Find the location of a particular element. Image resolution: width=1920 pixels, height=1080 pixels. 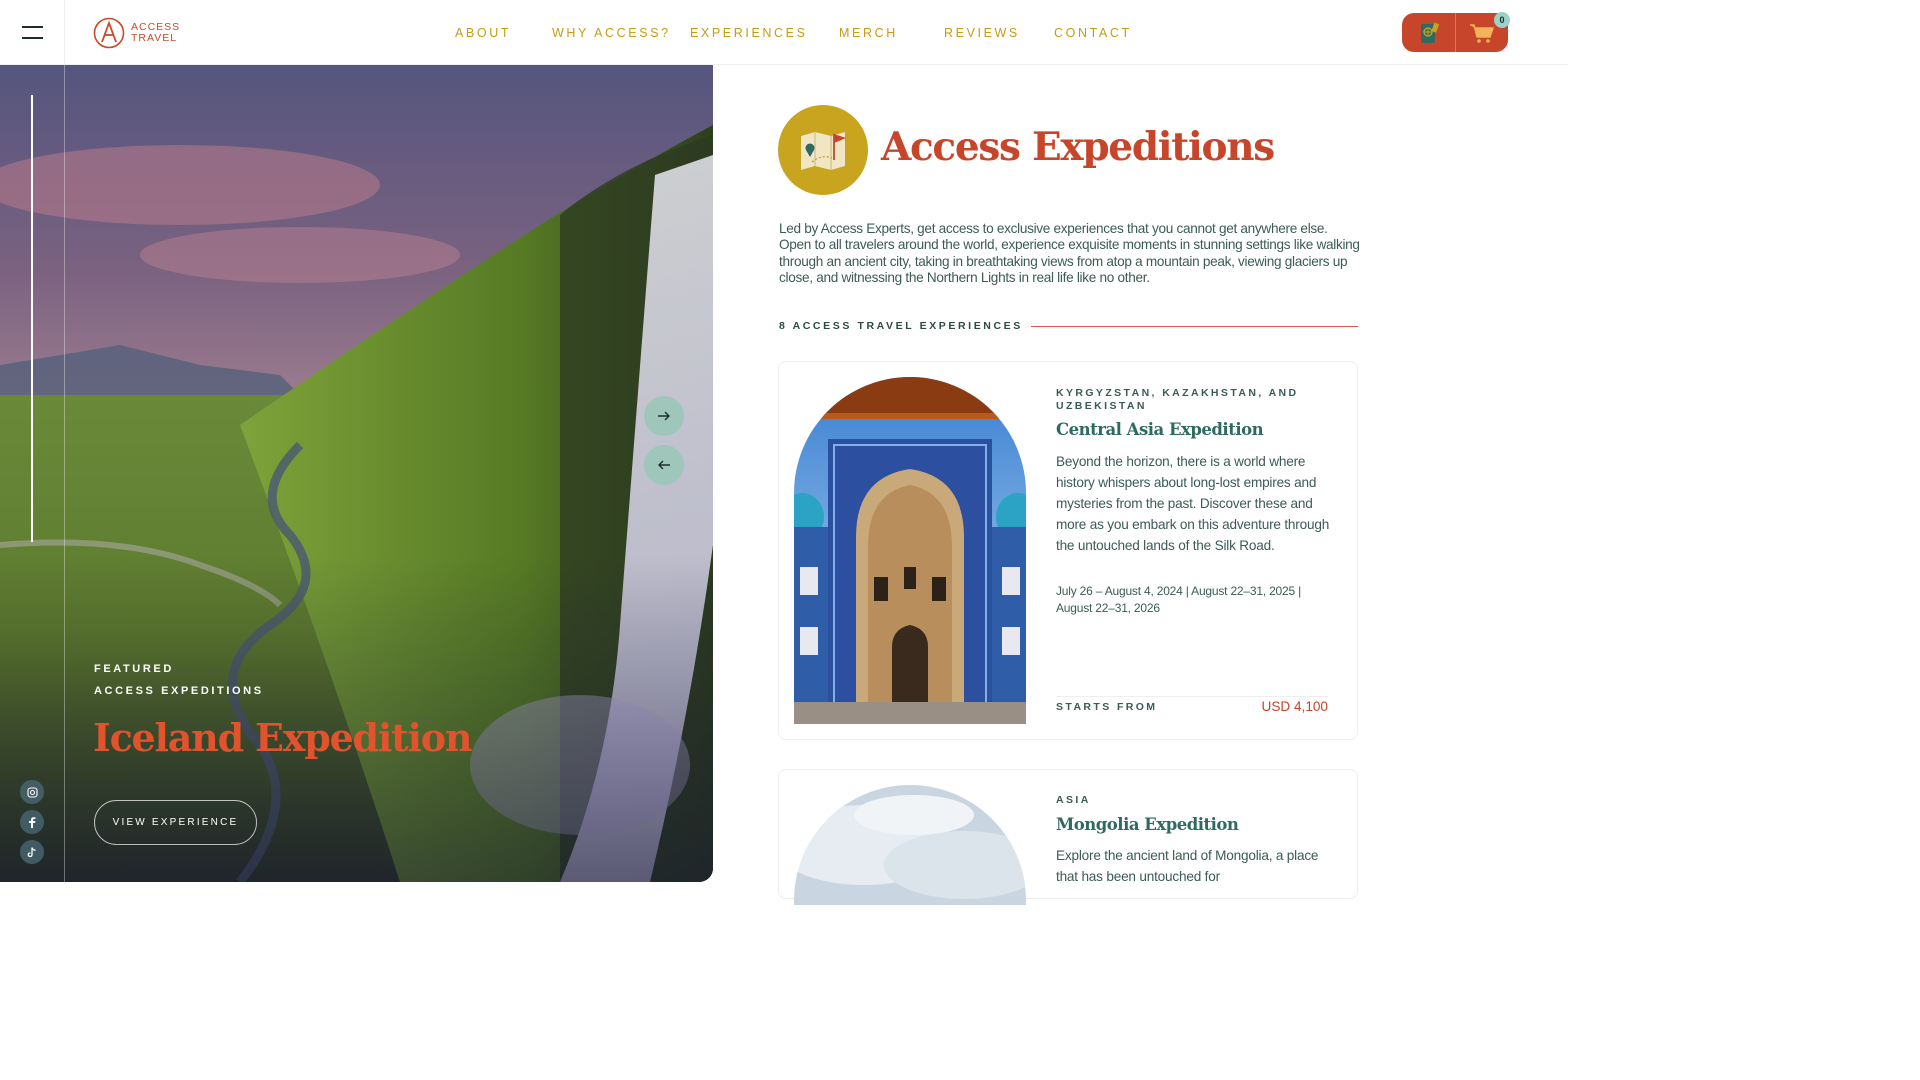

mongolia-sky-image is located at coordinates (910, 845).